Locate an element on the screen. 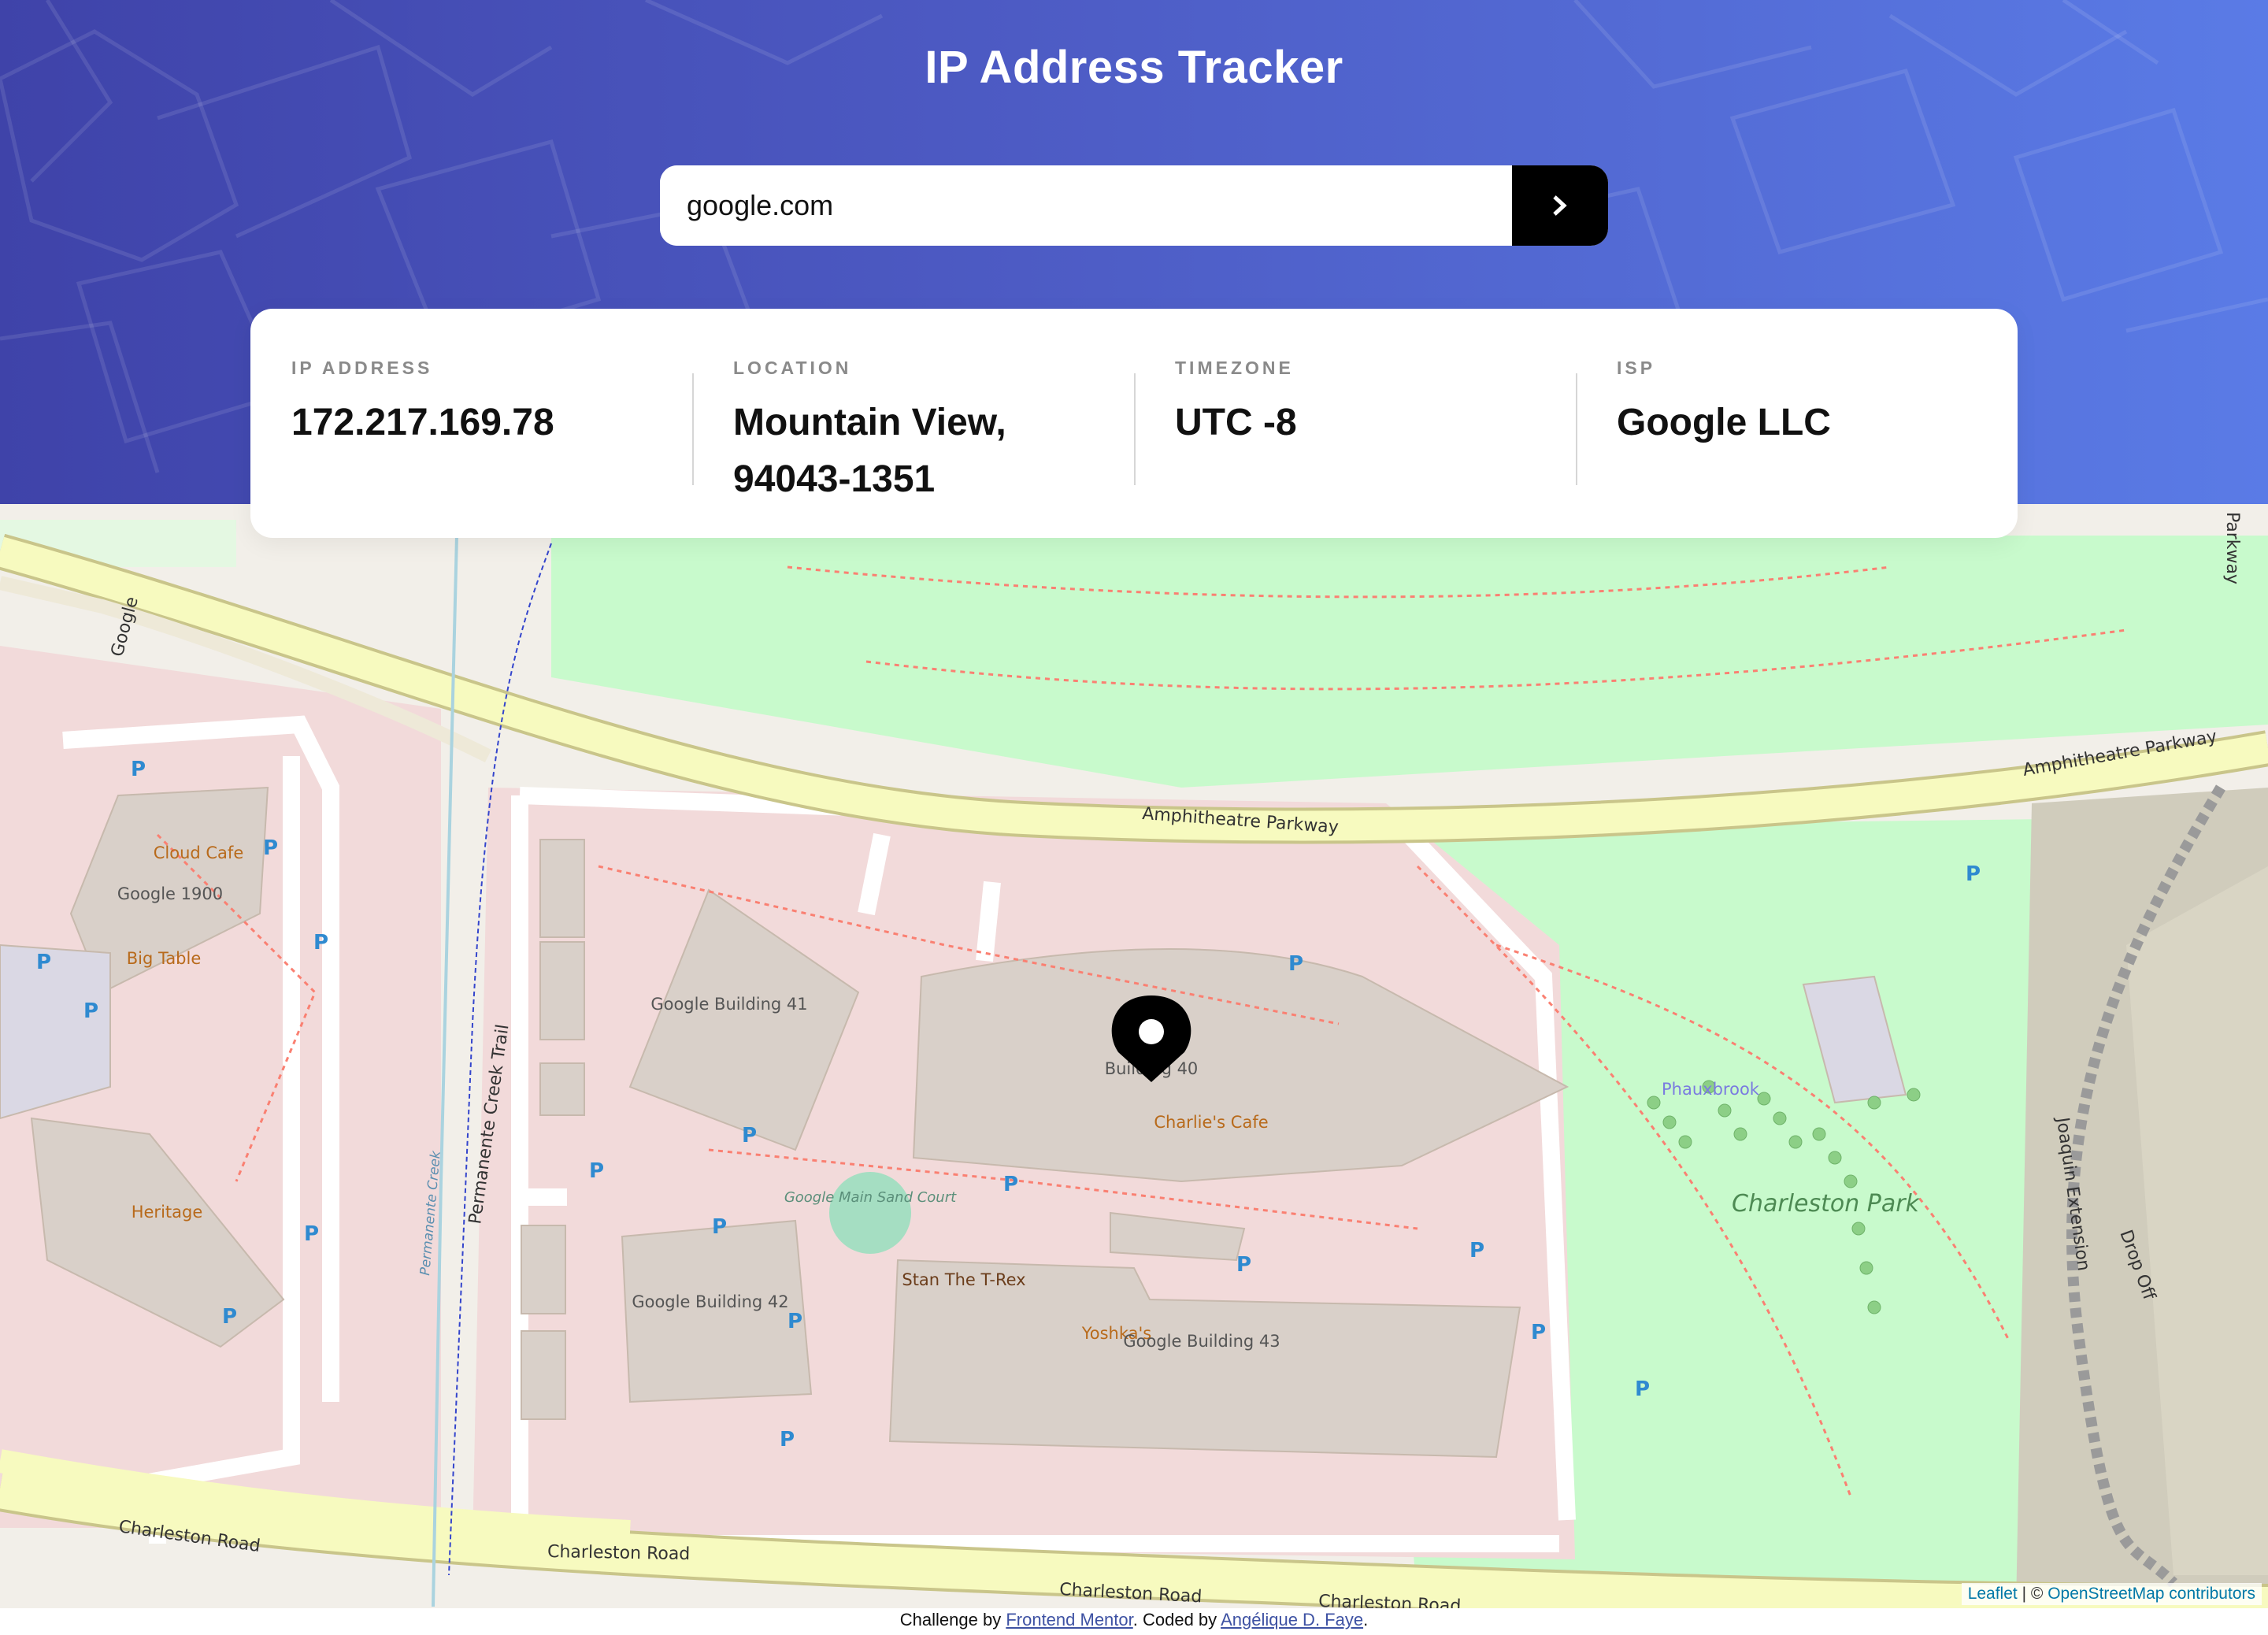 This screenshot has height=1635, width=2268. big-table-label: Big Table is located at coordinates (164, 958).